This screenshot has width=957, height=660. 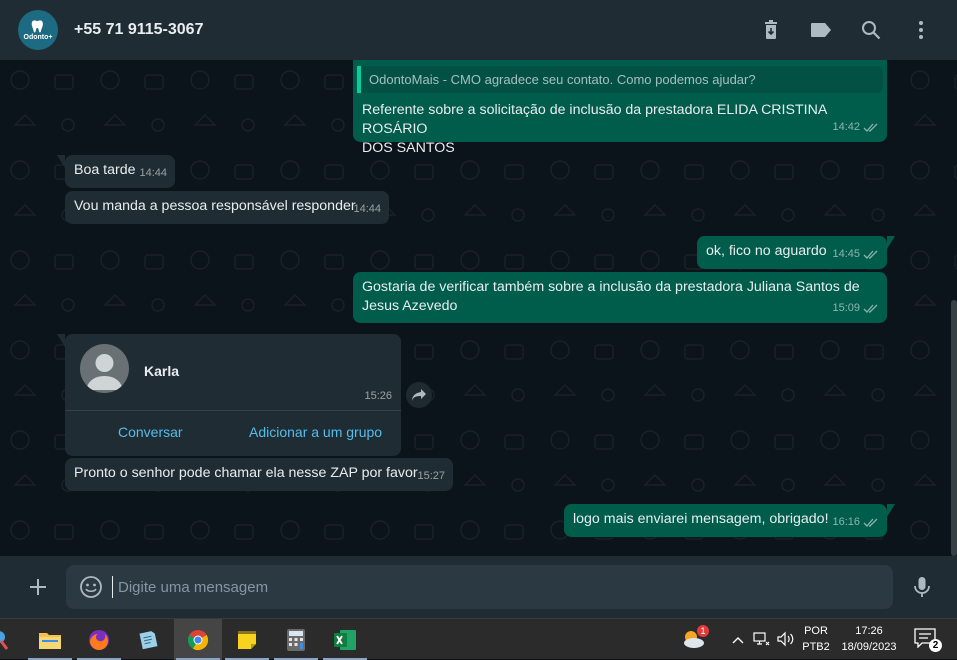 I want to click on search-icon, so click(x=871, y=30).